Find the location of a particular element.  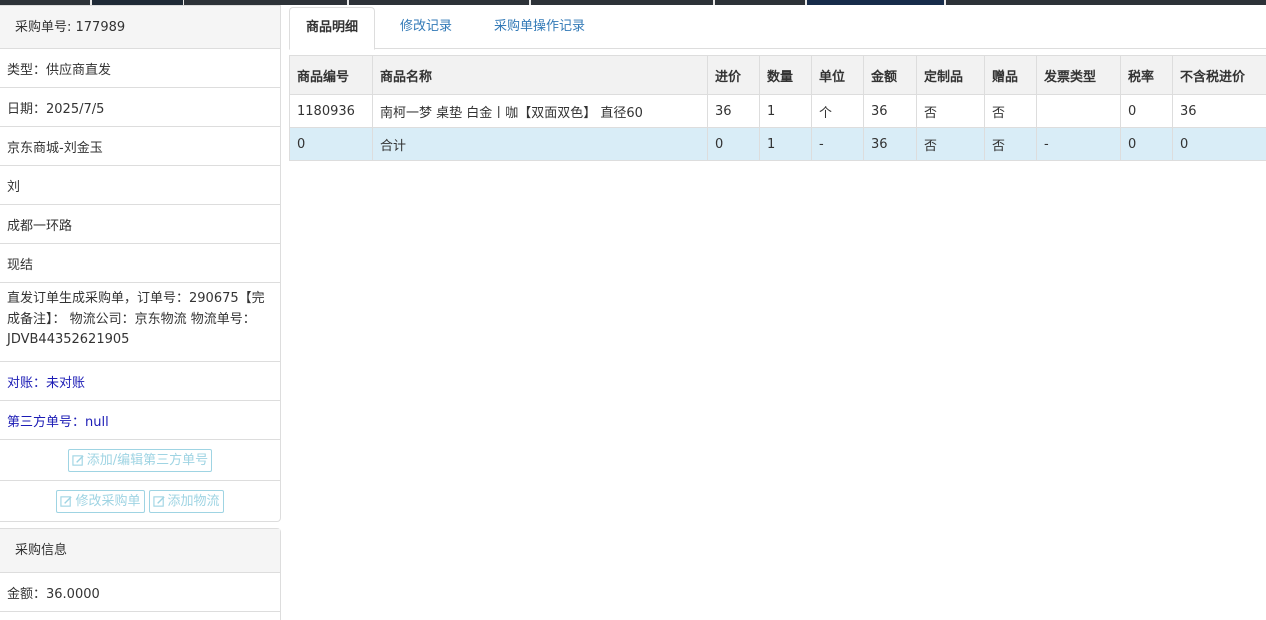

purchase-amount: 金额：36.0000 is located at coordinates (140, 592).